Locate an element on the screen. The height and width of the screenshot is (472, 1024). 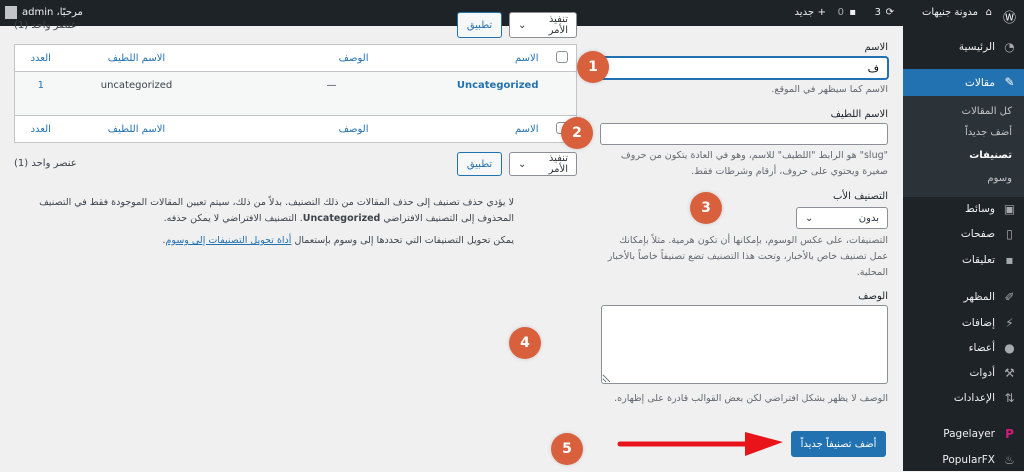
sidebar-item-label: تعليقات is located at coordinates (978, 260).